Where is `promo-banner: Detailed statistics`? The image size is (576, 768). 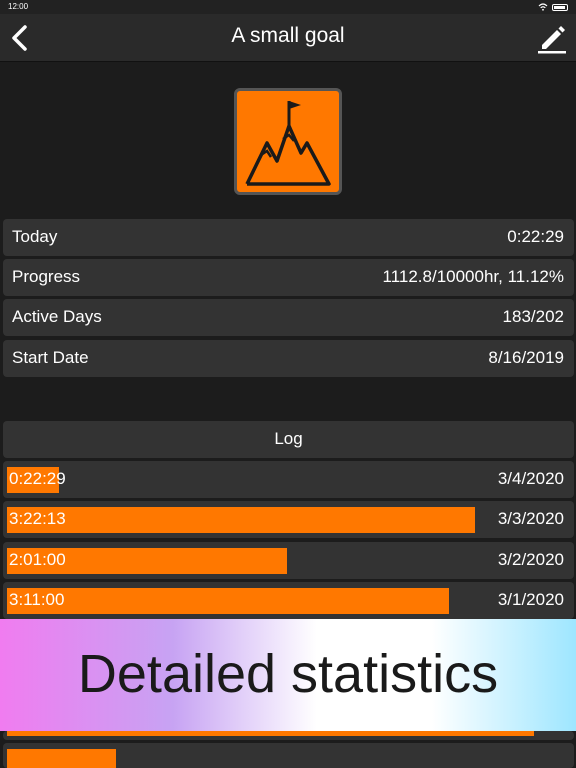 promo-banner: Detailed statistics is located at coordinates (288, 675).